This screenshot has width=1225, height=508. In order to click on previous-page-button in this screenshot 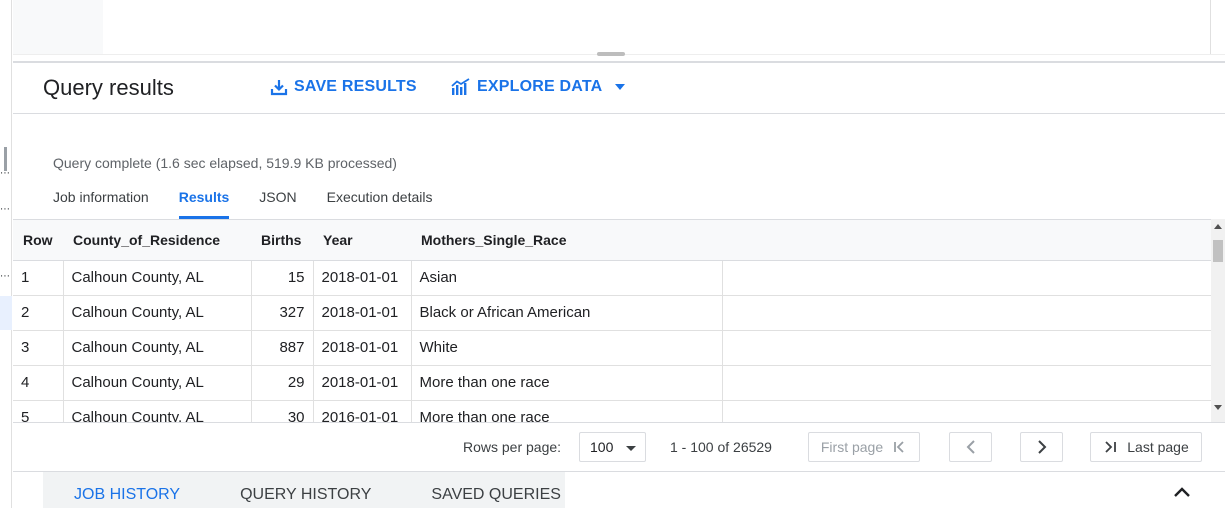, I will do `click(970, 447)`.